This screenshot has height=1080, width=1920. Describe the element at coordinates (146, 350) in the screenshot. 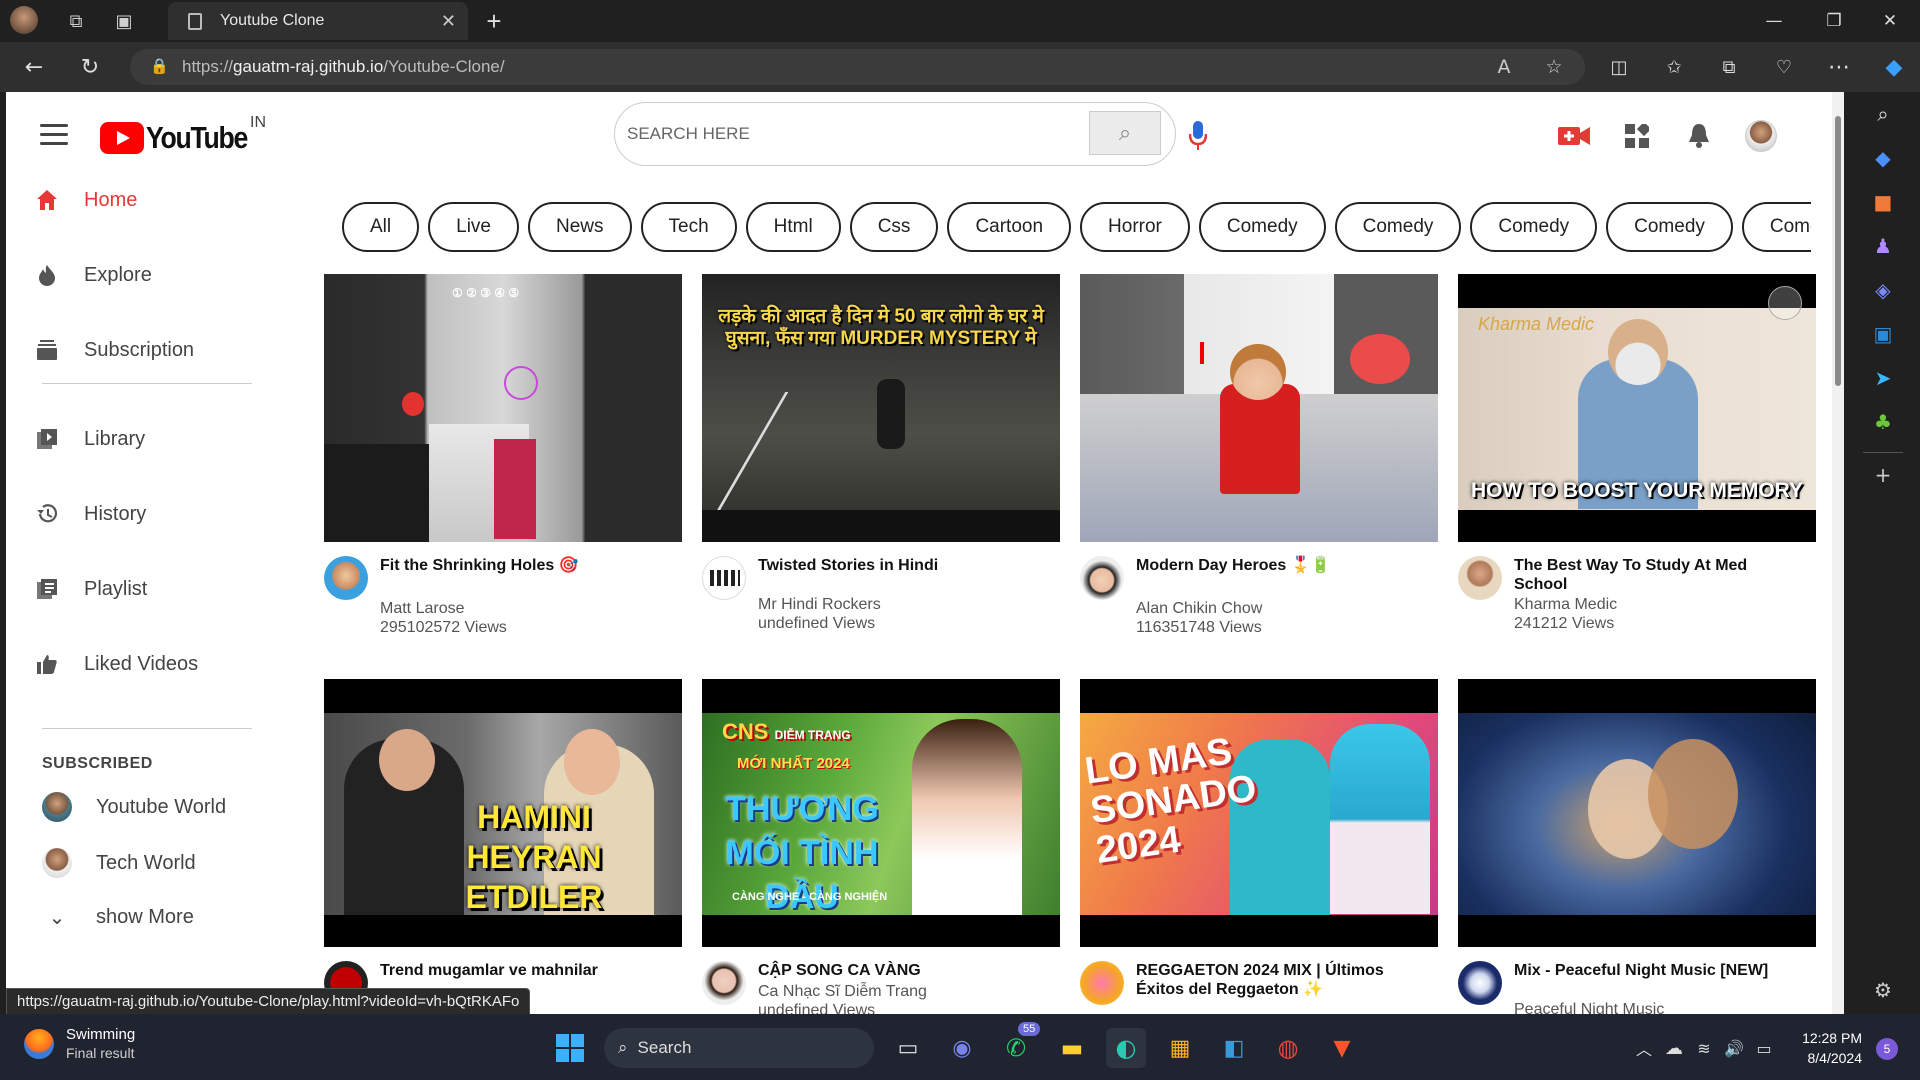

I see `sidebar-item-subscription: Subscription` at that location.